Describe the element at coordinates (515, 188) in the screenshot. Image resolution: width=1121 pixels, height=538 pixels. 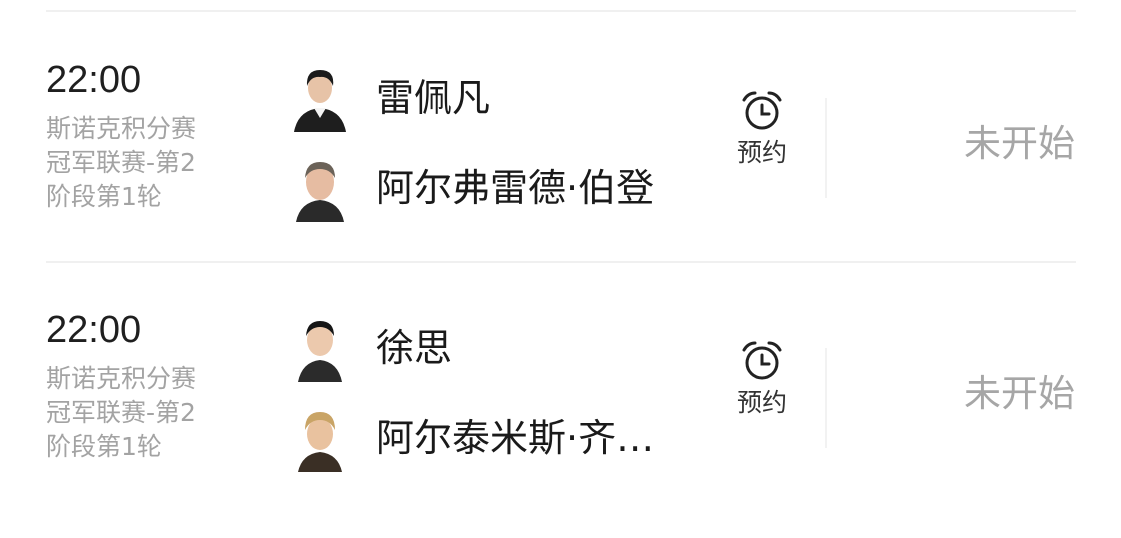
I see `player-name: 阿尔弗雷德·伯登` at that location.